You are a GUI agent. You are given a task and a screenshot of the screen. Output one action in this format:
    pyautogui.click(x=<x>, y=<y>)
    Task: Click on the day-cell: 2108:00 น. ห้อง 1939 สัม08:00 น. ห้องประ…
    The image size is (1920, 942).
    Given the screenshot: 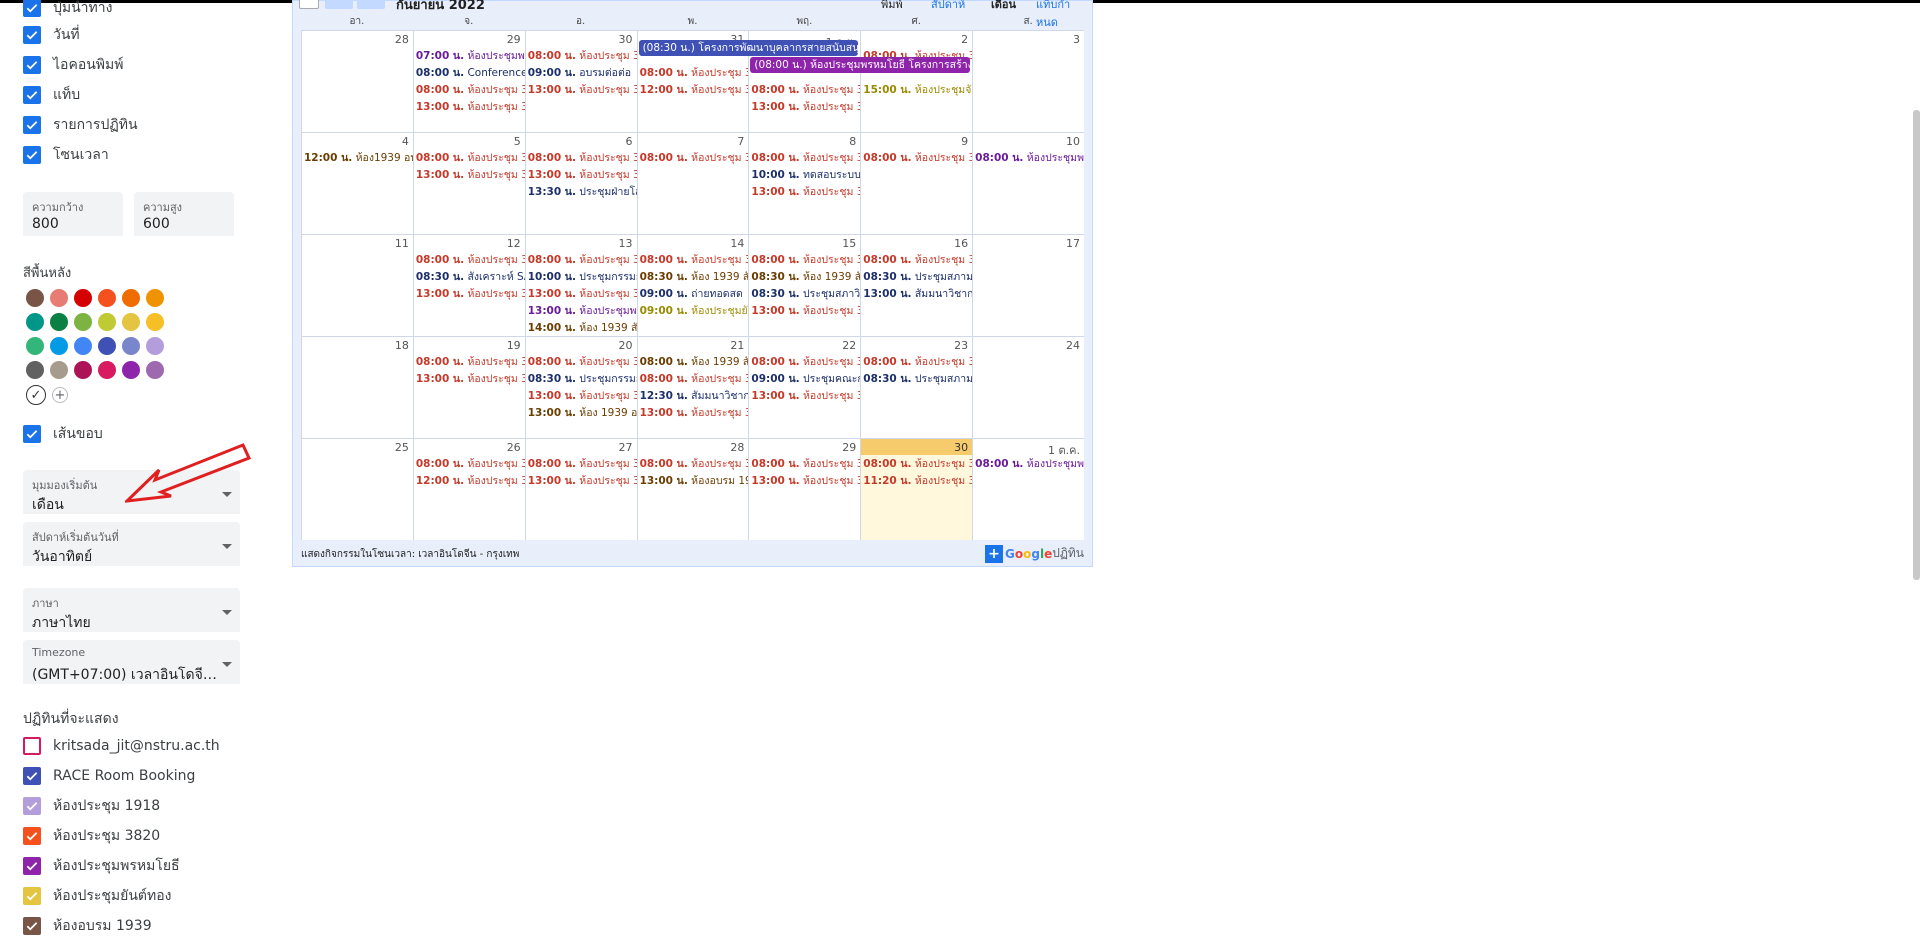 What is the action you would take?
    pyautogui.click(x=692, y=387)
    